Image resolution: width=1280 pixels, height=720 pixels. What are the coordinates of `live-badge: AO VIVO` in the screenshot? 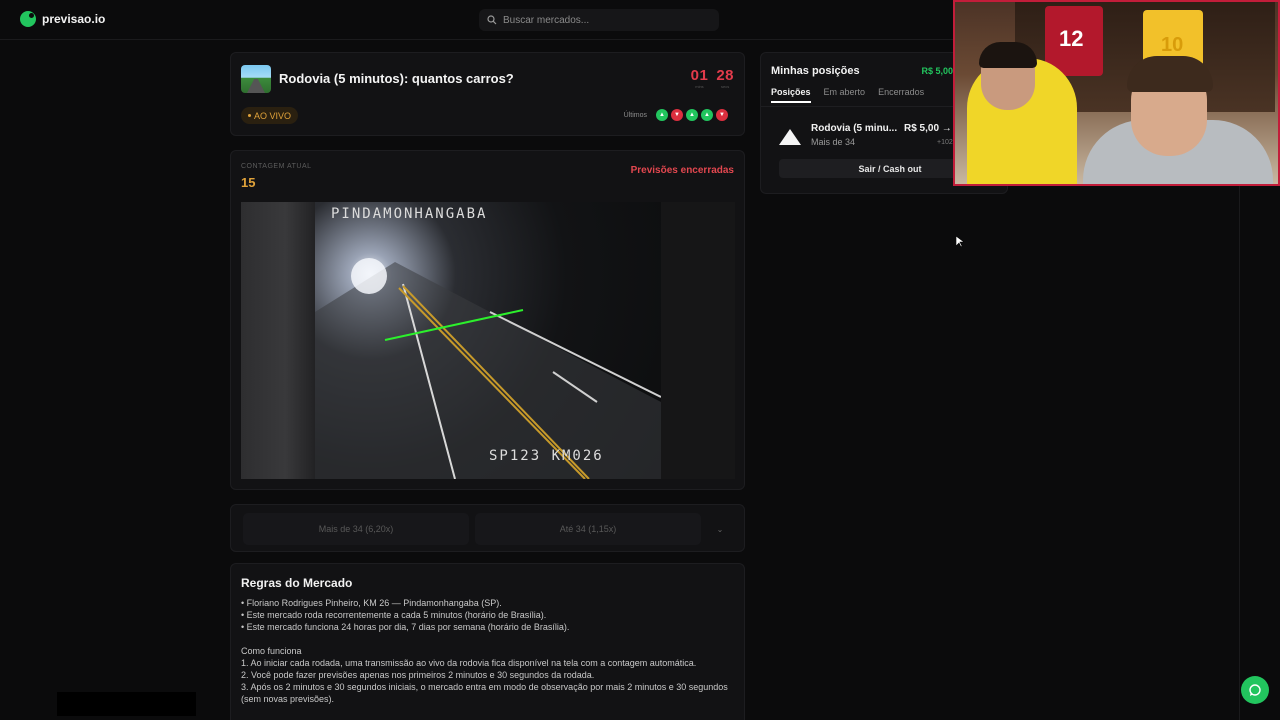 It's located at (270, 115).